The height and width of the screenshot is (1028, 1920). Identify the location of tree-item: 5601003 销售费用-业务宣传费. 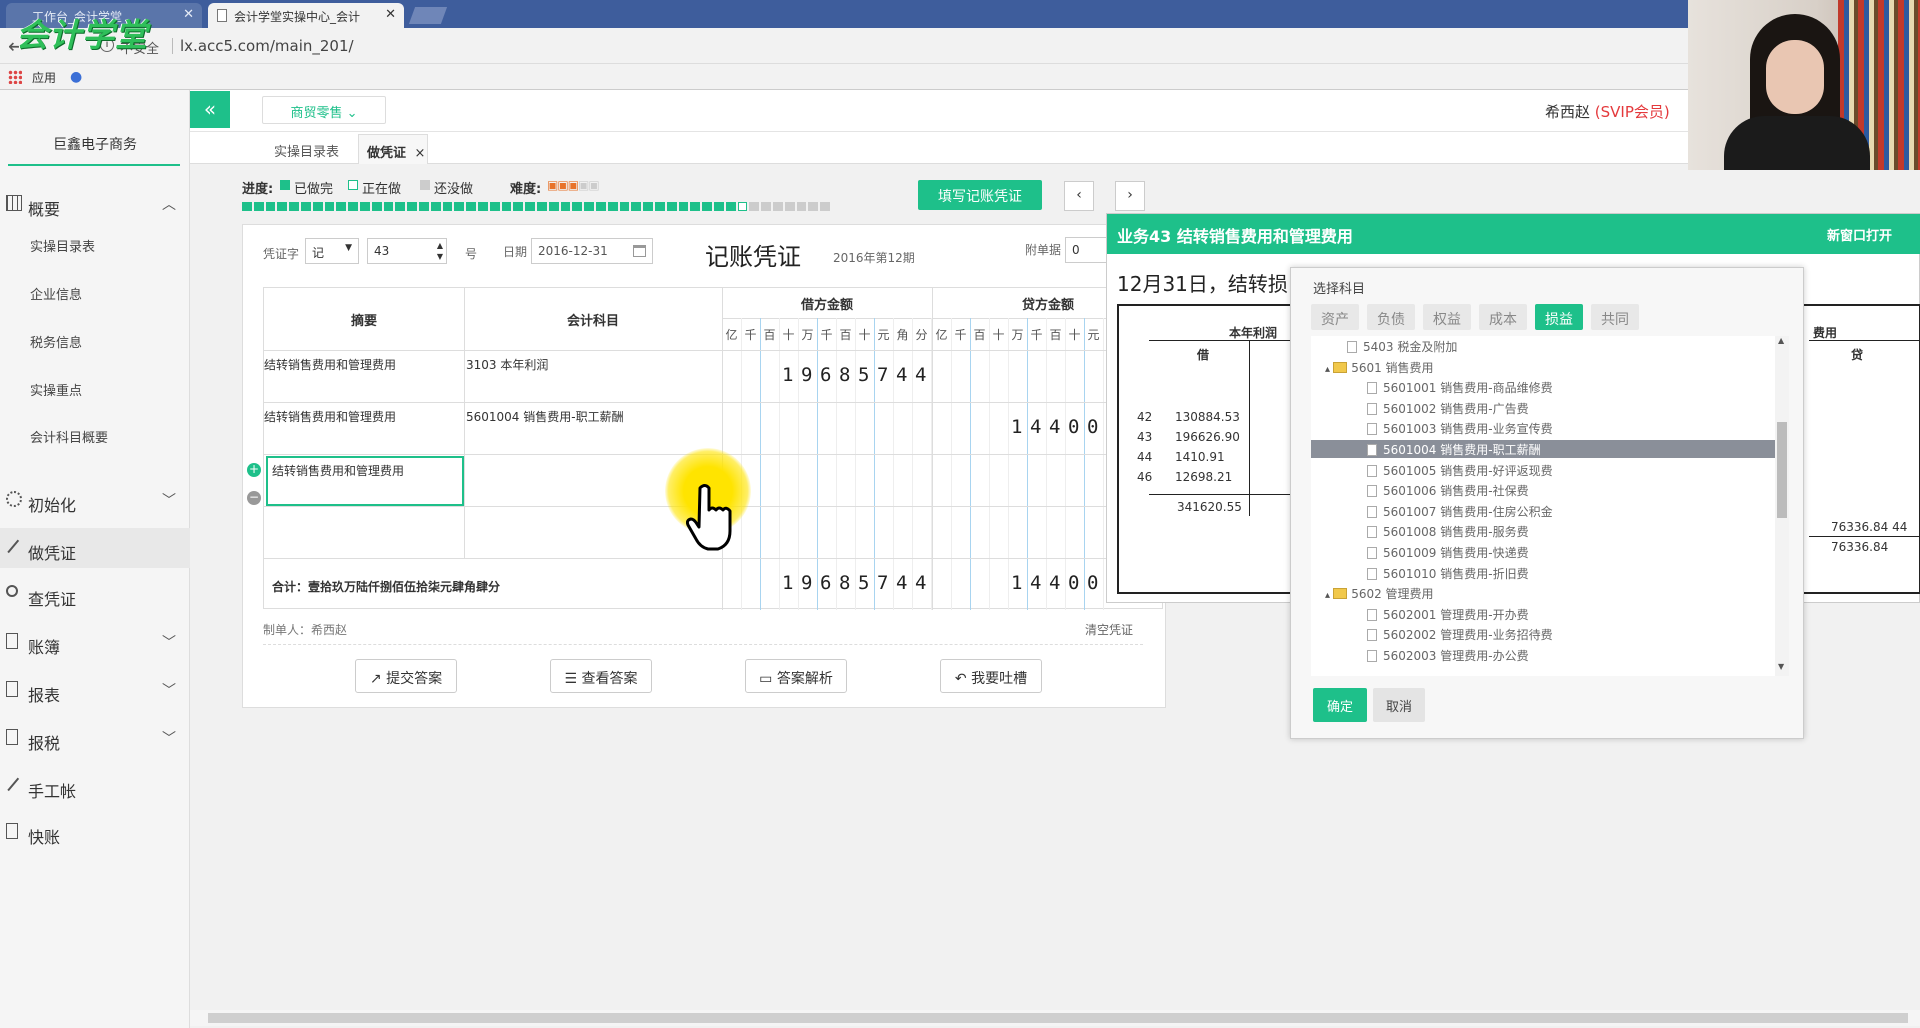
(1460, 428).